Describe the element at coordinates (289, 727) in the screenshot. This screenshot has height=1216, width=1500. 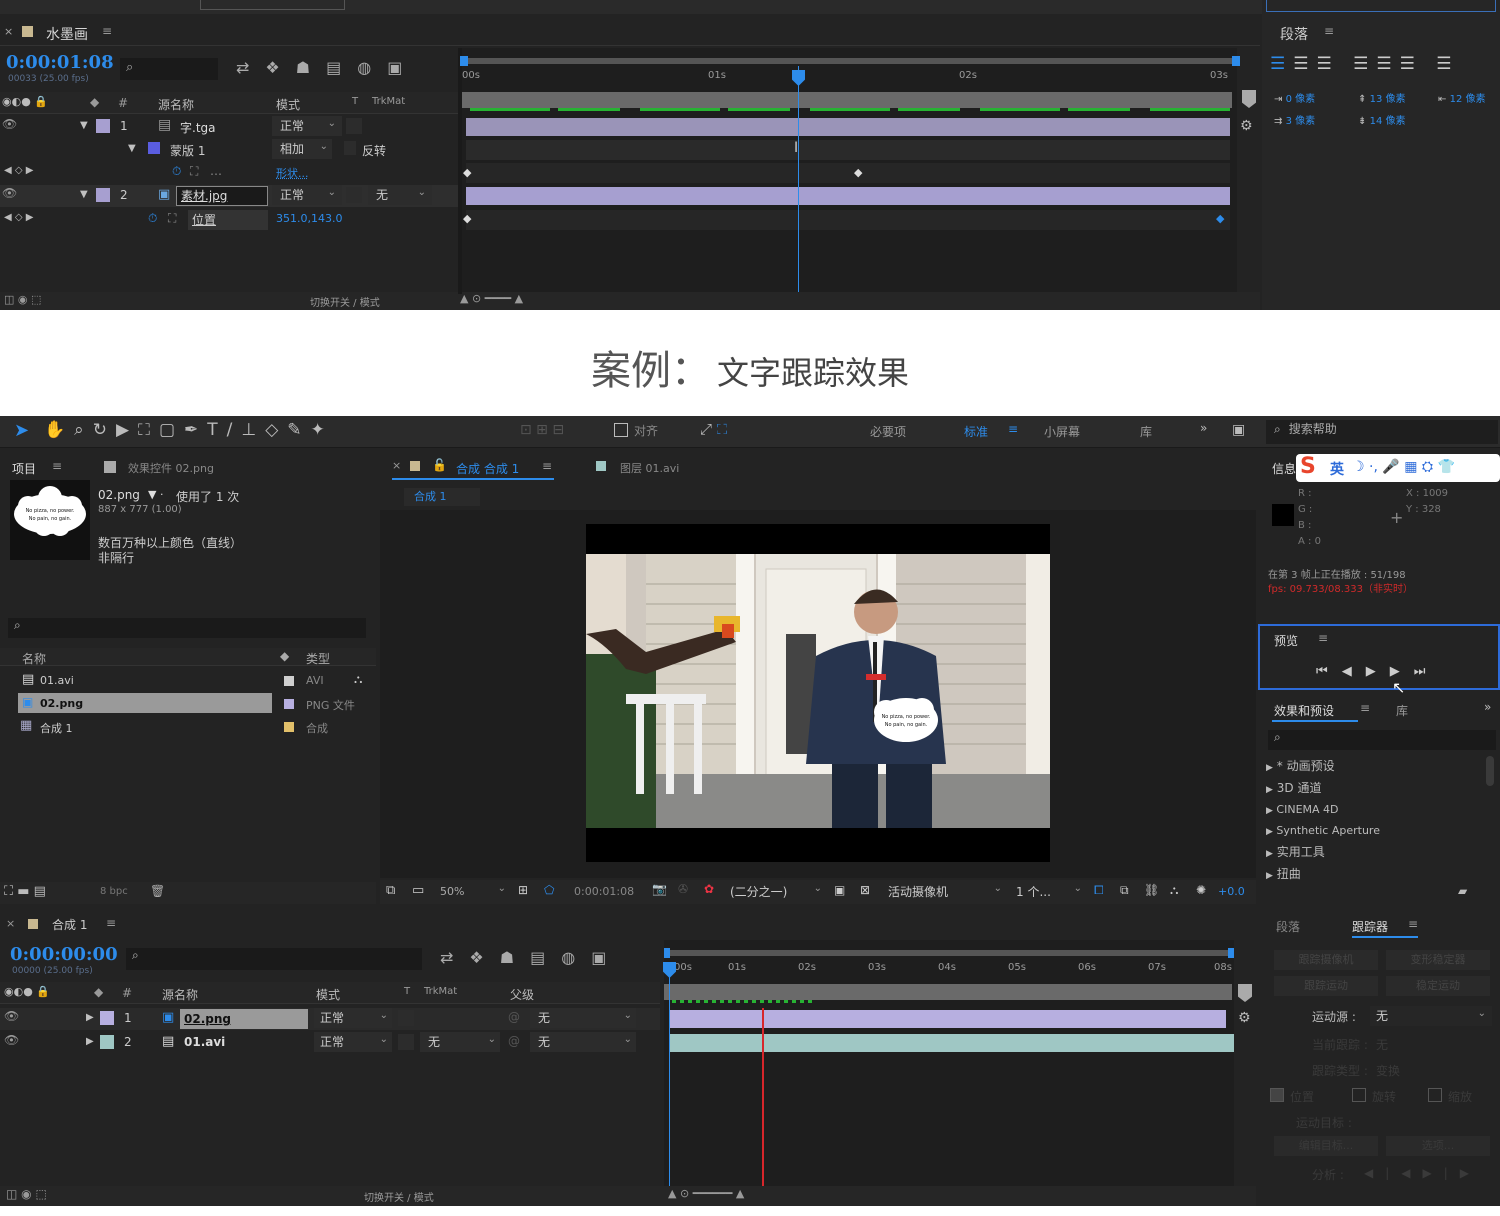
I see `label-swatch` at that location.